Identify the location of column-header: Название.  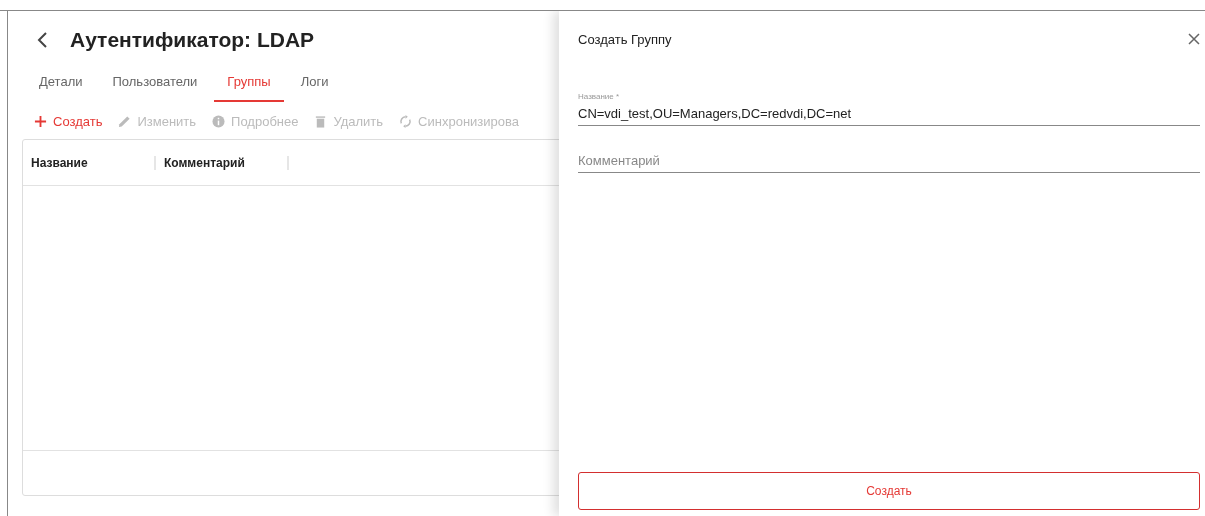
(93, 162).